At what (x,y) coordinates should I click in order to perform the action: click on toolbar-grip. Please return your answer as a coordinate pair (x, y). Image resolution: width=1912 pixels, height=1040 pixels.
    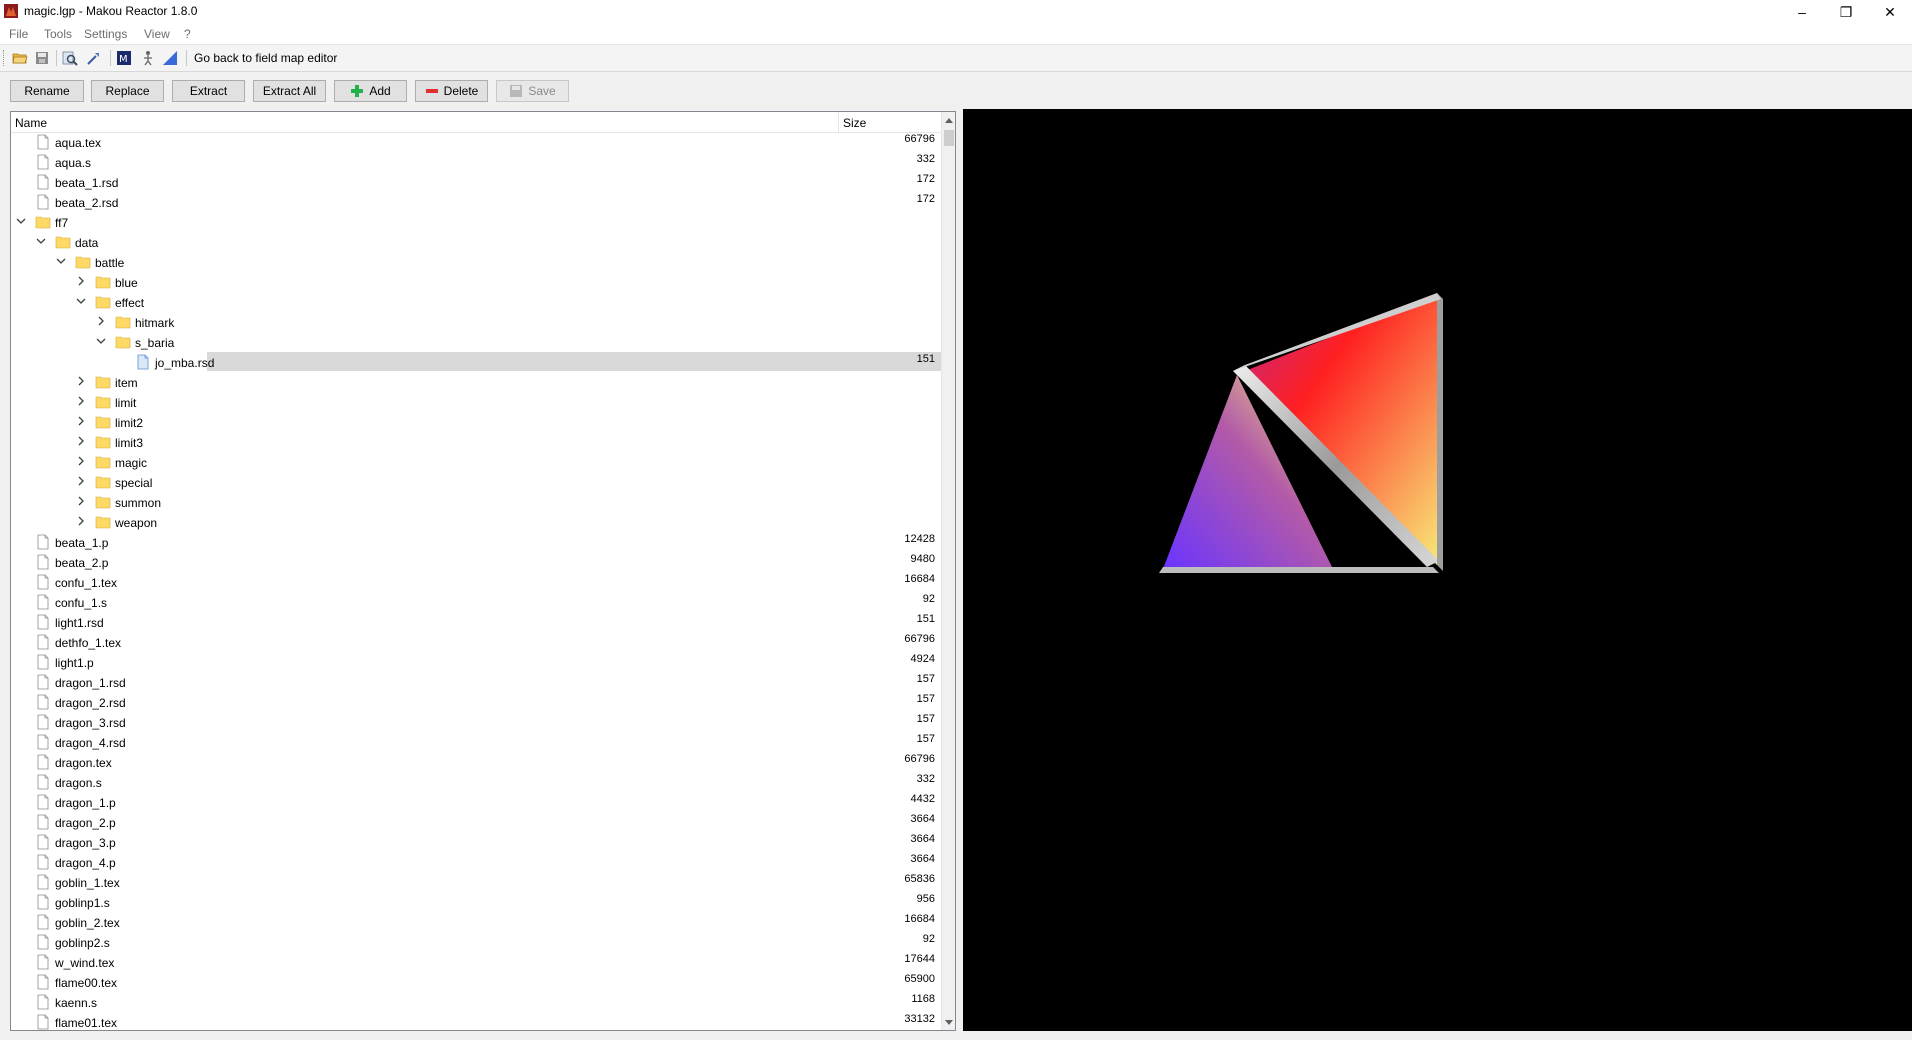
    Looking at the image, I should click on (5, 58).